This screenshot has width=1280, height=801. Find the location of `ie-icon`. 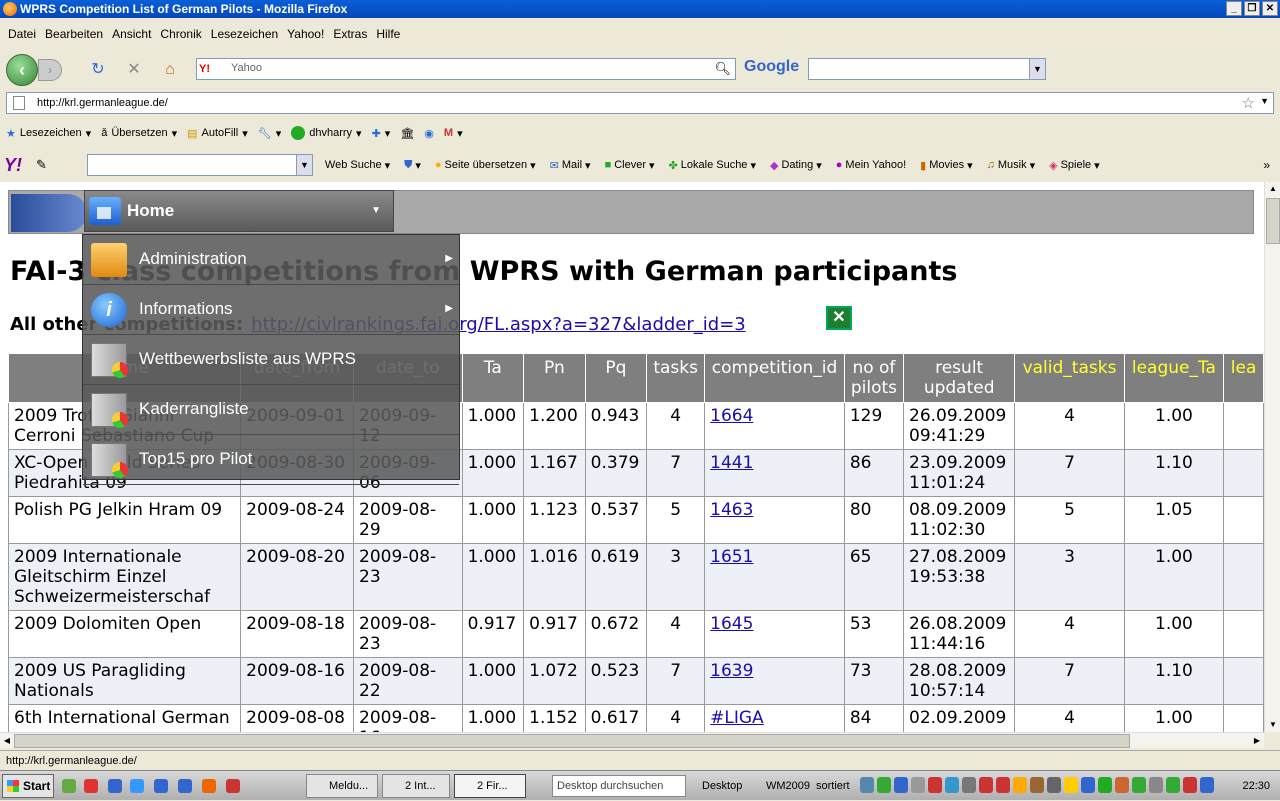

ie-icon is located at coordinates (161, 786).